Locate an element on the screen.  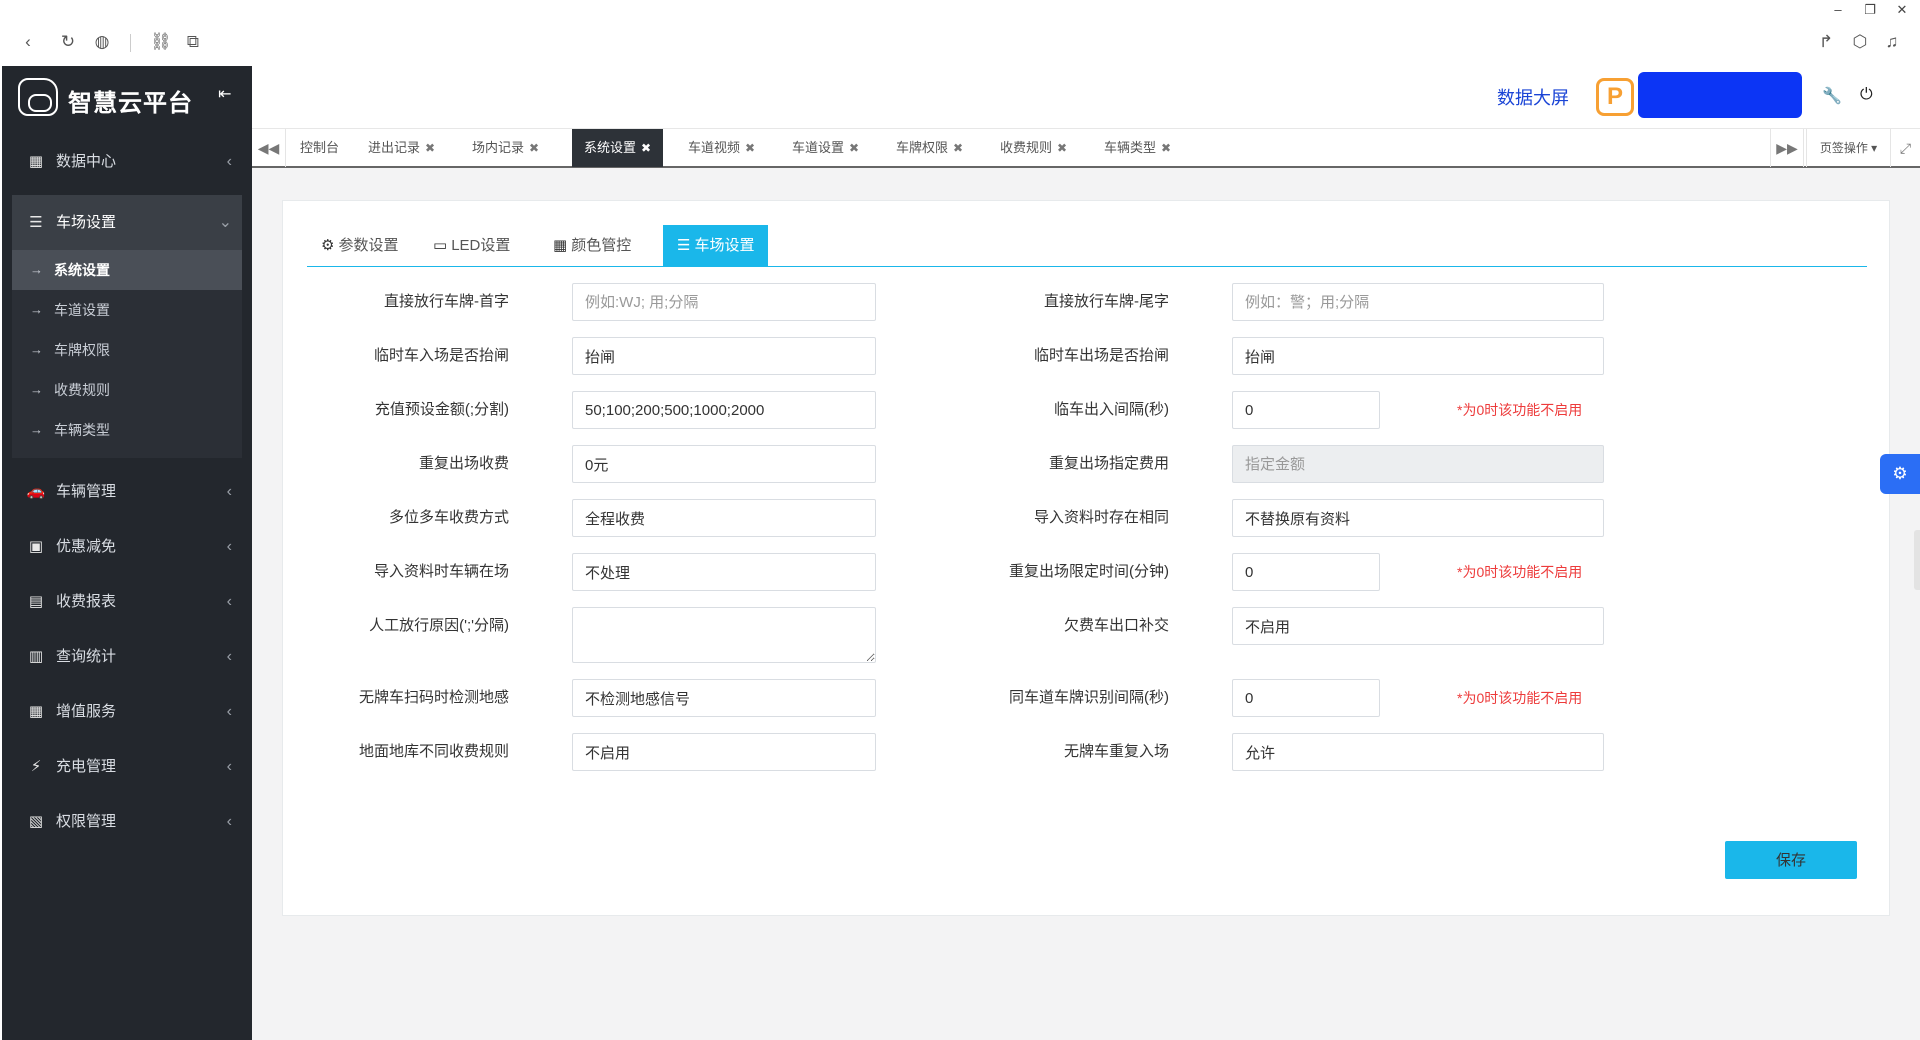
recharge-presets-input is located at coordinates (724, 410).